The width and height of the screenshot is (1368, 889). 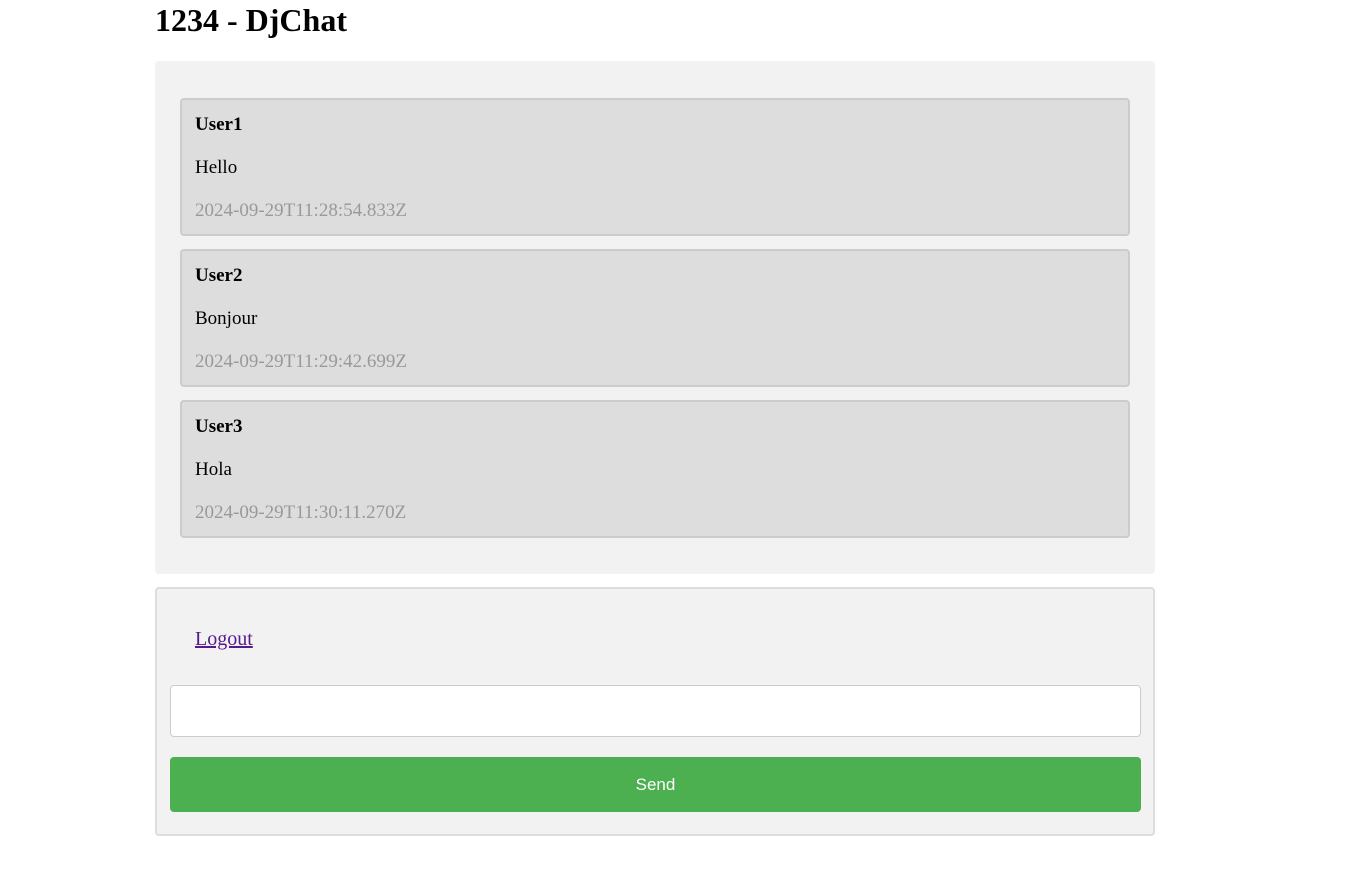 What do you see at coordinates (301, 512) in the screenshot?
I see `message-timestamp: 2024-09-29T11:30:11.270Z` at bounding box center [301, 512].